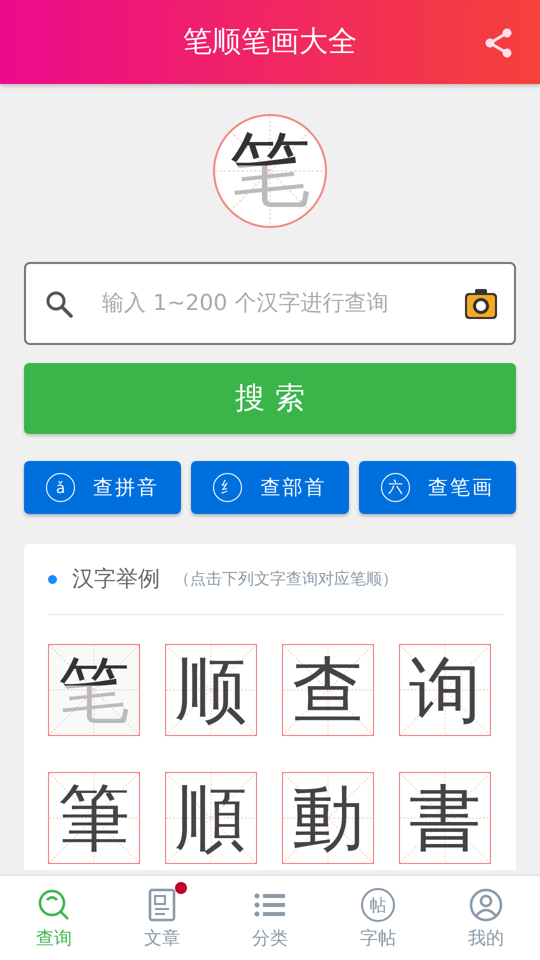  What do you see at coordinates (61, 487) in the screenshot?
I see `circle-glyph-icon: ǎ` at bounding box center [61, 487].